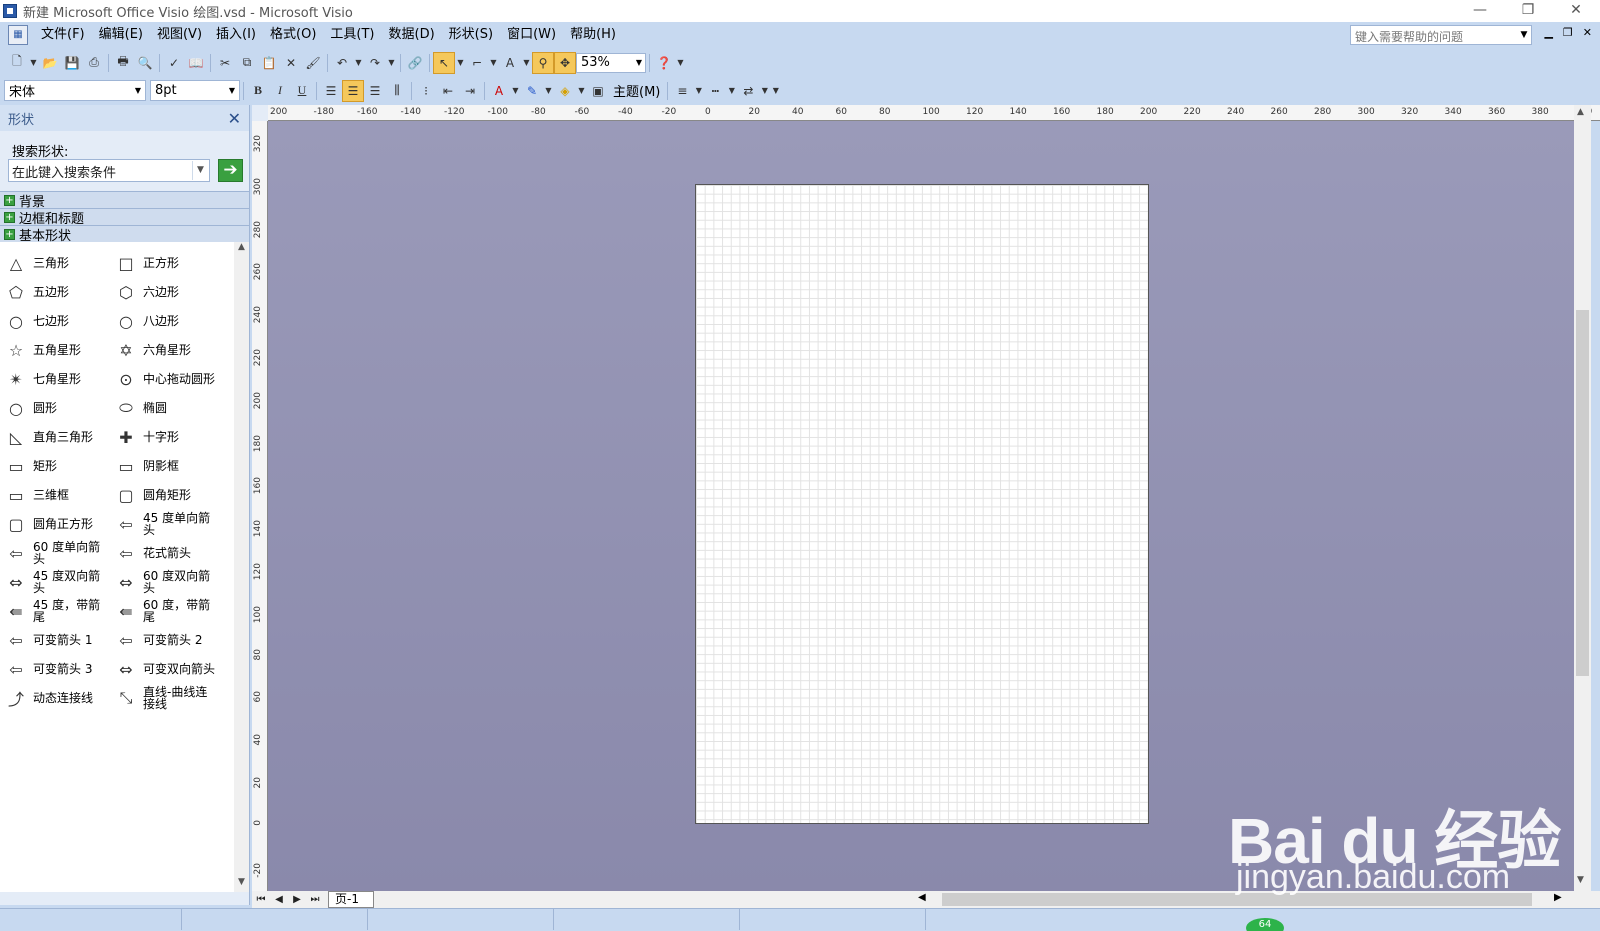 This screenshot has width=1600, height=931. Describe the element at coordinates (225, 63) in the screenshot. I see `cut-icon: ✂` at that location.